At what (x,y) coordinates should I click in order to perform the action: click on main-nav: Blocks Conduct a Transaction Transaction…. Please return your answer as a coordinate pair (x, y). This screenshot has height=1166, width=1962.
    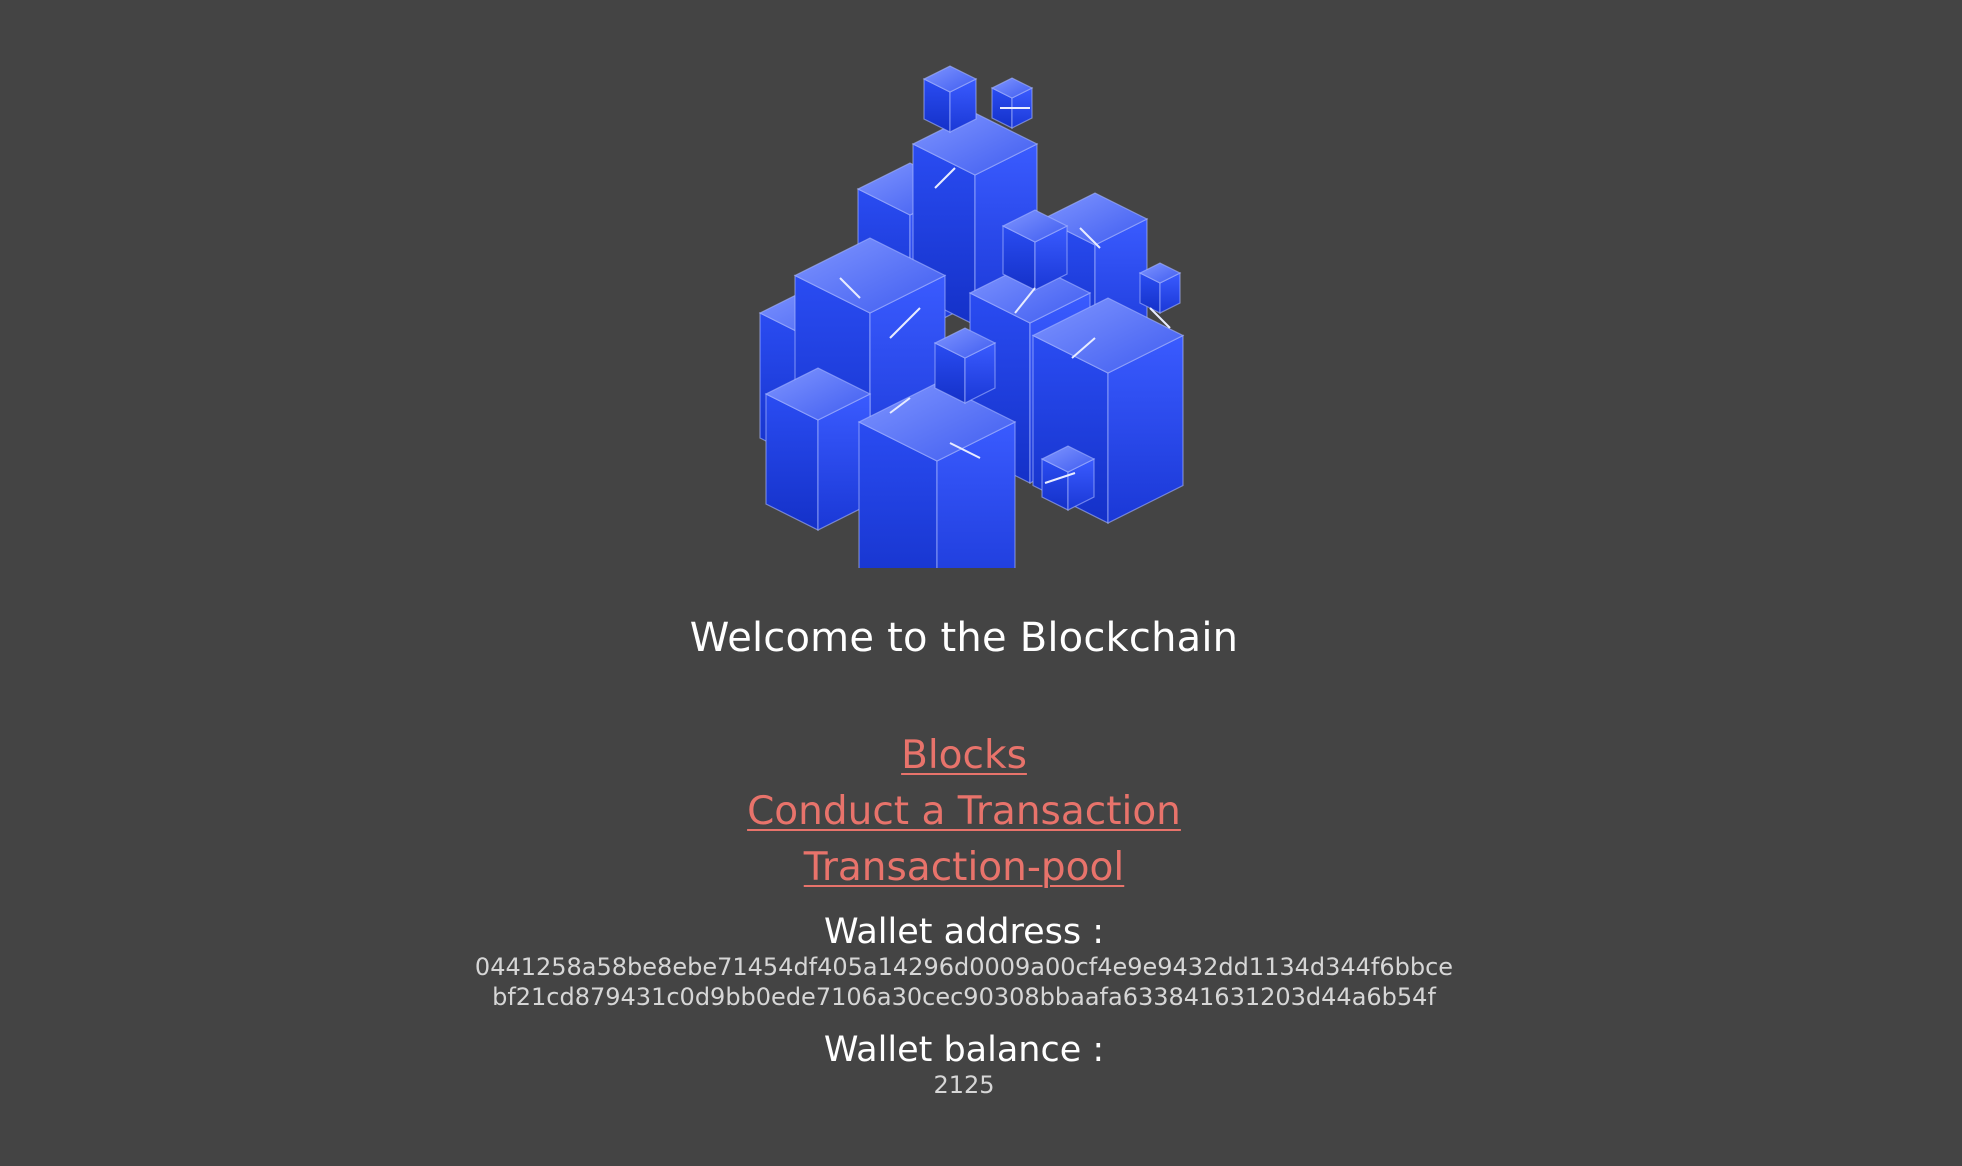
    Looking at the image, I should click on (964, 812).